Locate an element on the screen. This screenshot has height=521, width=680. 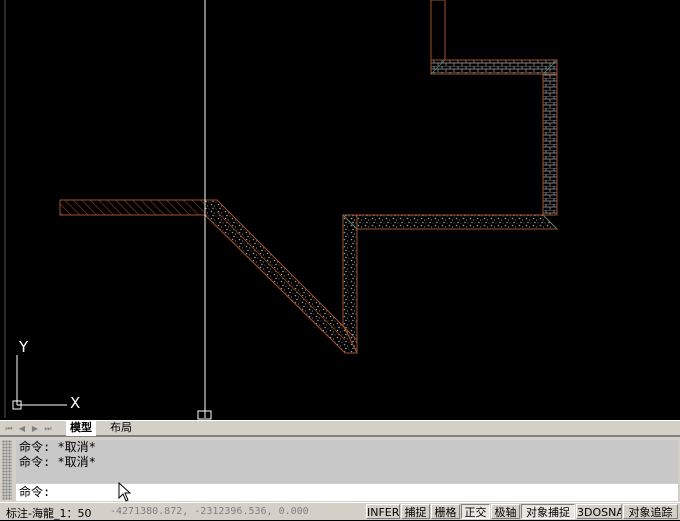
command-window-grip is located at coordinates (7, 470).